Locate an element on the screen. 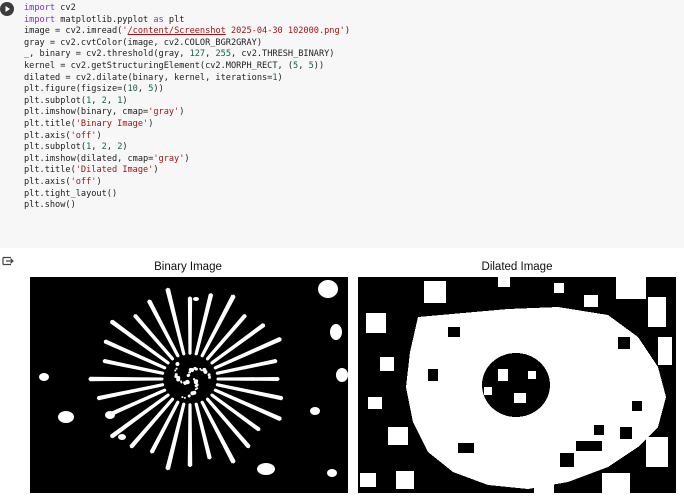  code-token: image = cv2.imread( is located at coordinates (73, 31).